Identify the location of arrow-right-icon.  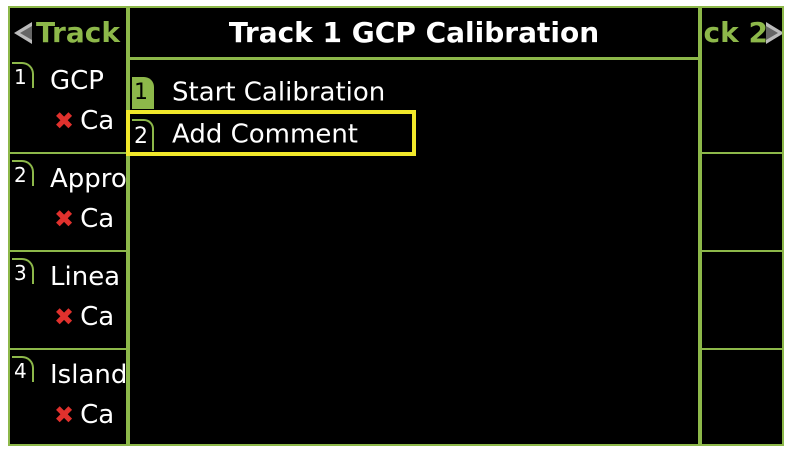
(773, 33).